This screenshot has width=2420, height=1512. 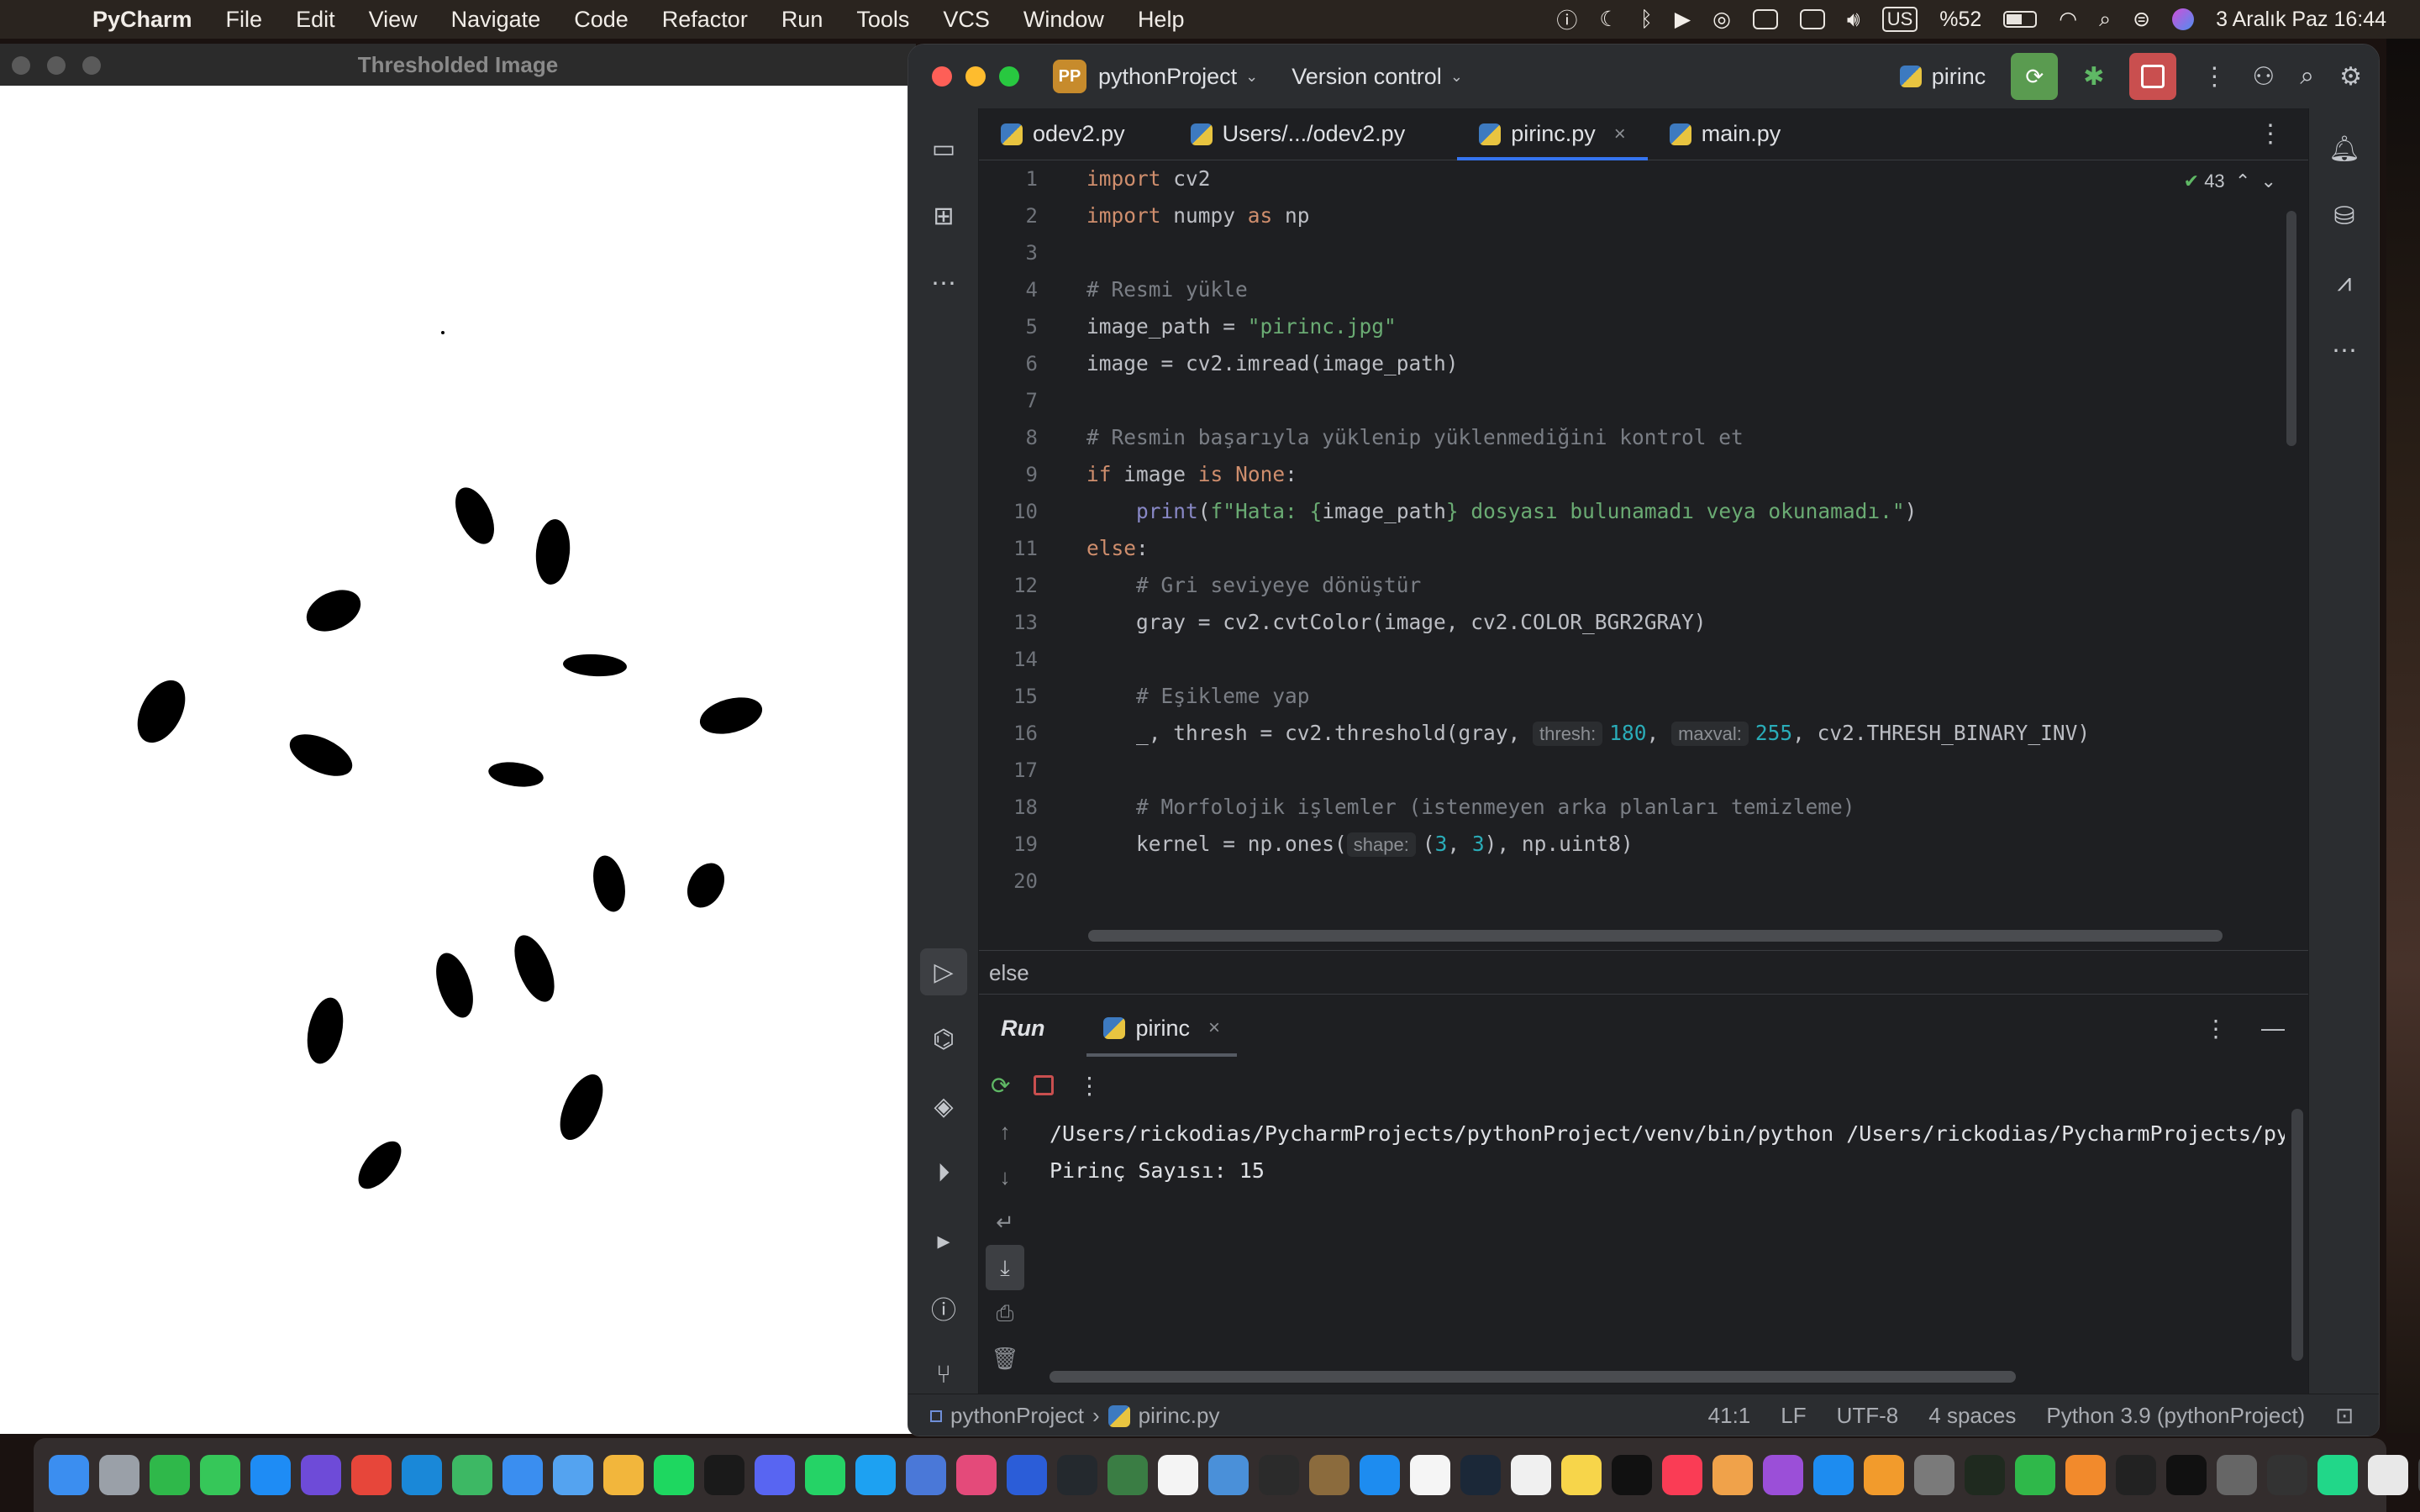 I want to click on debug-icon: ✱, so click(x=2093, y=77).